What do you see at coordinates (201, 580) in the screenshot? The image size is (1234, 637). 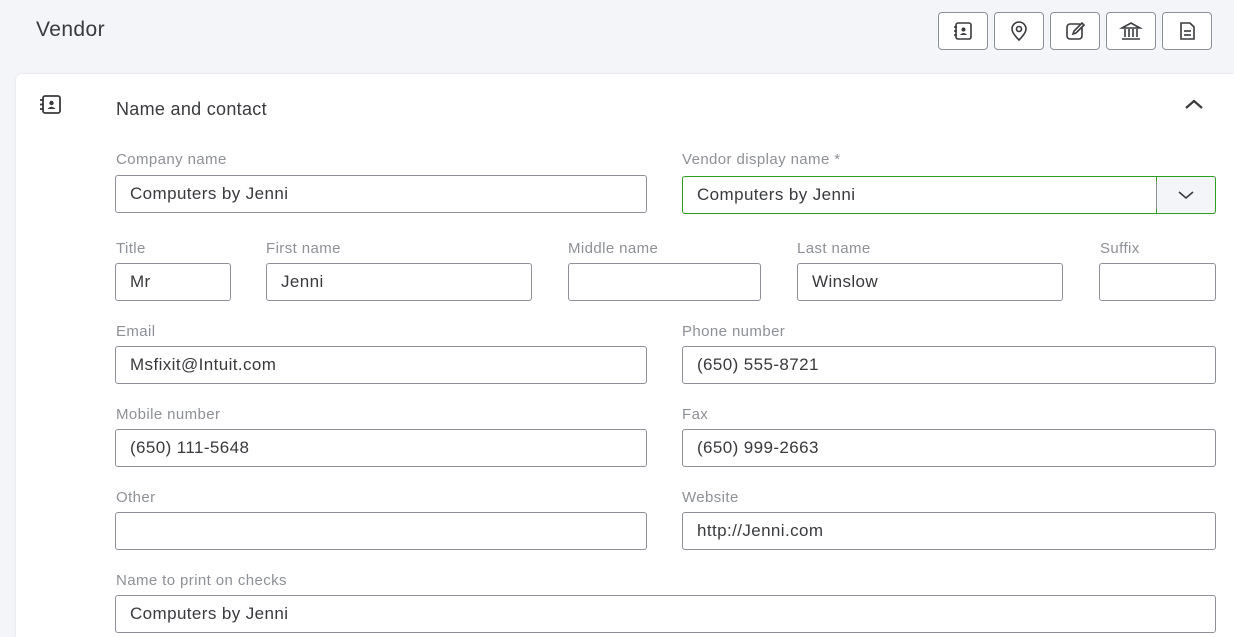 I see `print-on-checks-label: Name to print on checks` at bounding box center [201, 580].